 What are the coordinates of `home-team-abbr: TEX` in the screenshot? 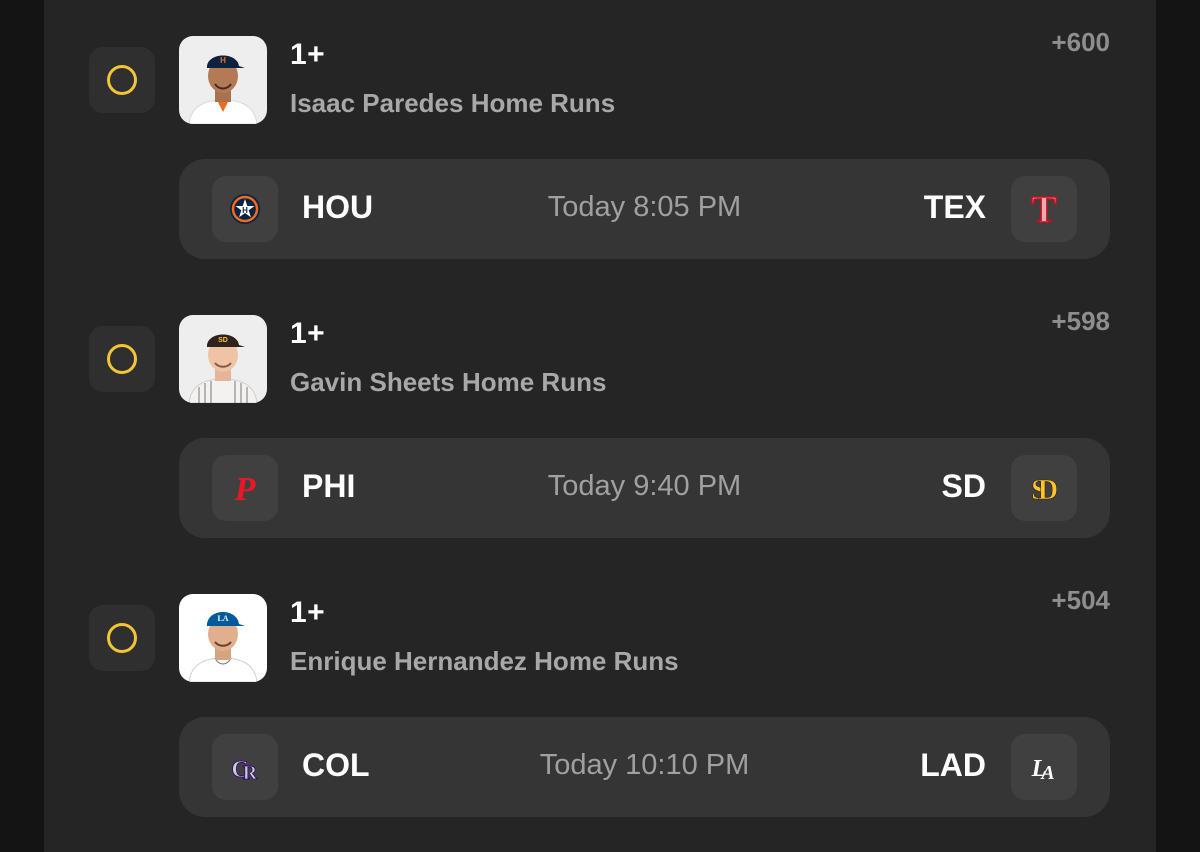 It's located at (954, 207).